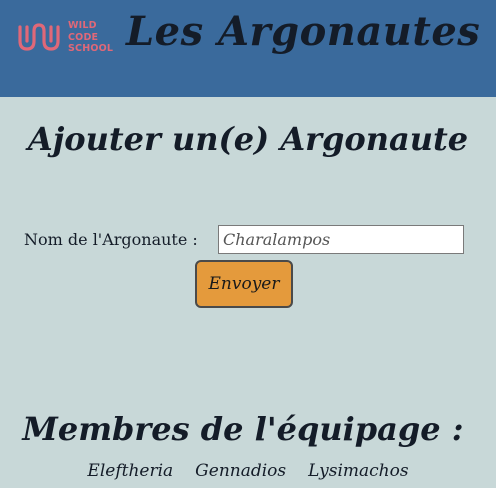 Image resolution: width=496 pixels, height=488 pixels. I want to click on crew-members-list: Eleftheria Gennadios Lysimachos, so click(248, 471).